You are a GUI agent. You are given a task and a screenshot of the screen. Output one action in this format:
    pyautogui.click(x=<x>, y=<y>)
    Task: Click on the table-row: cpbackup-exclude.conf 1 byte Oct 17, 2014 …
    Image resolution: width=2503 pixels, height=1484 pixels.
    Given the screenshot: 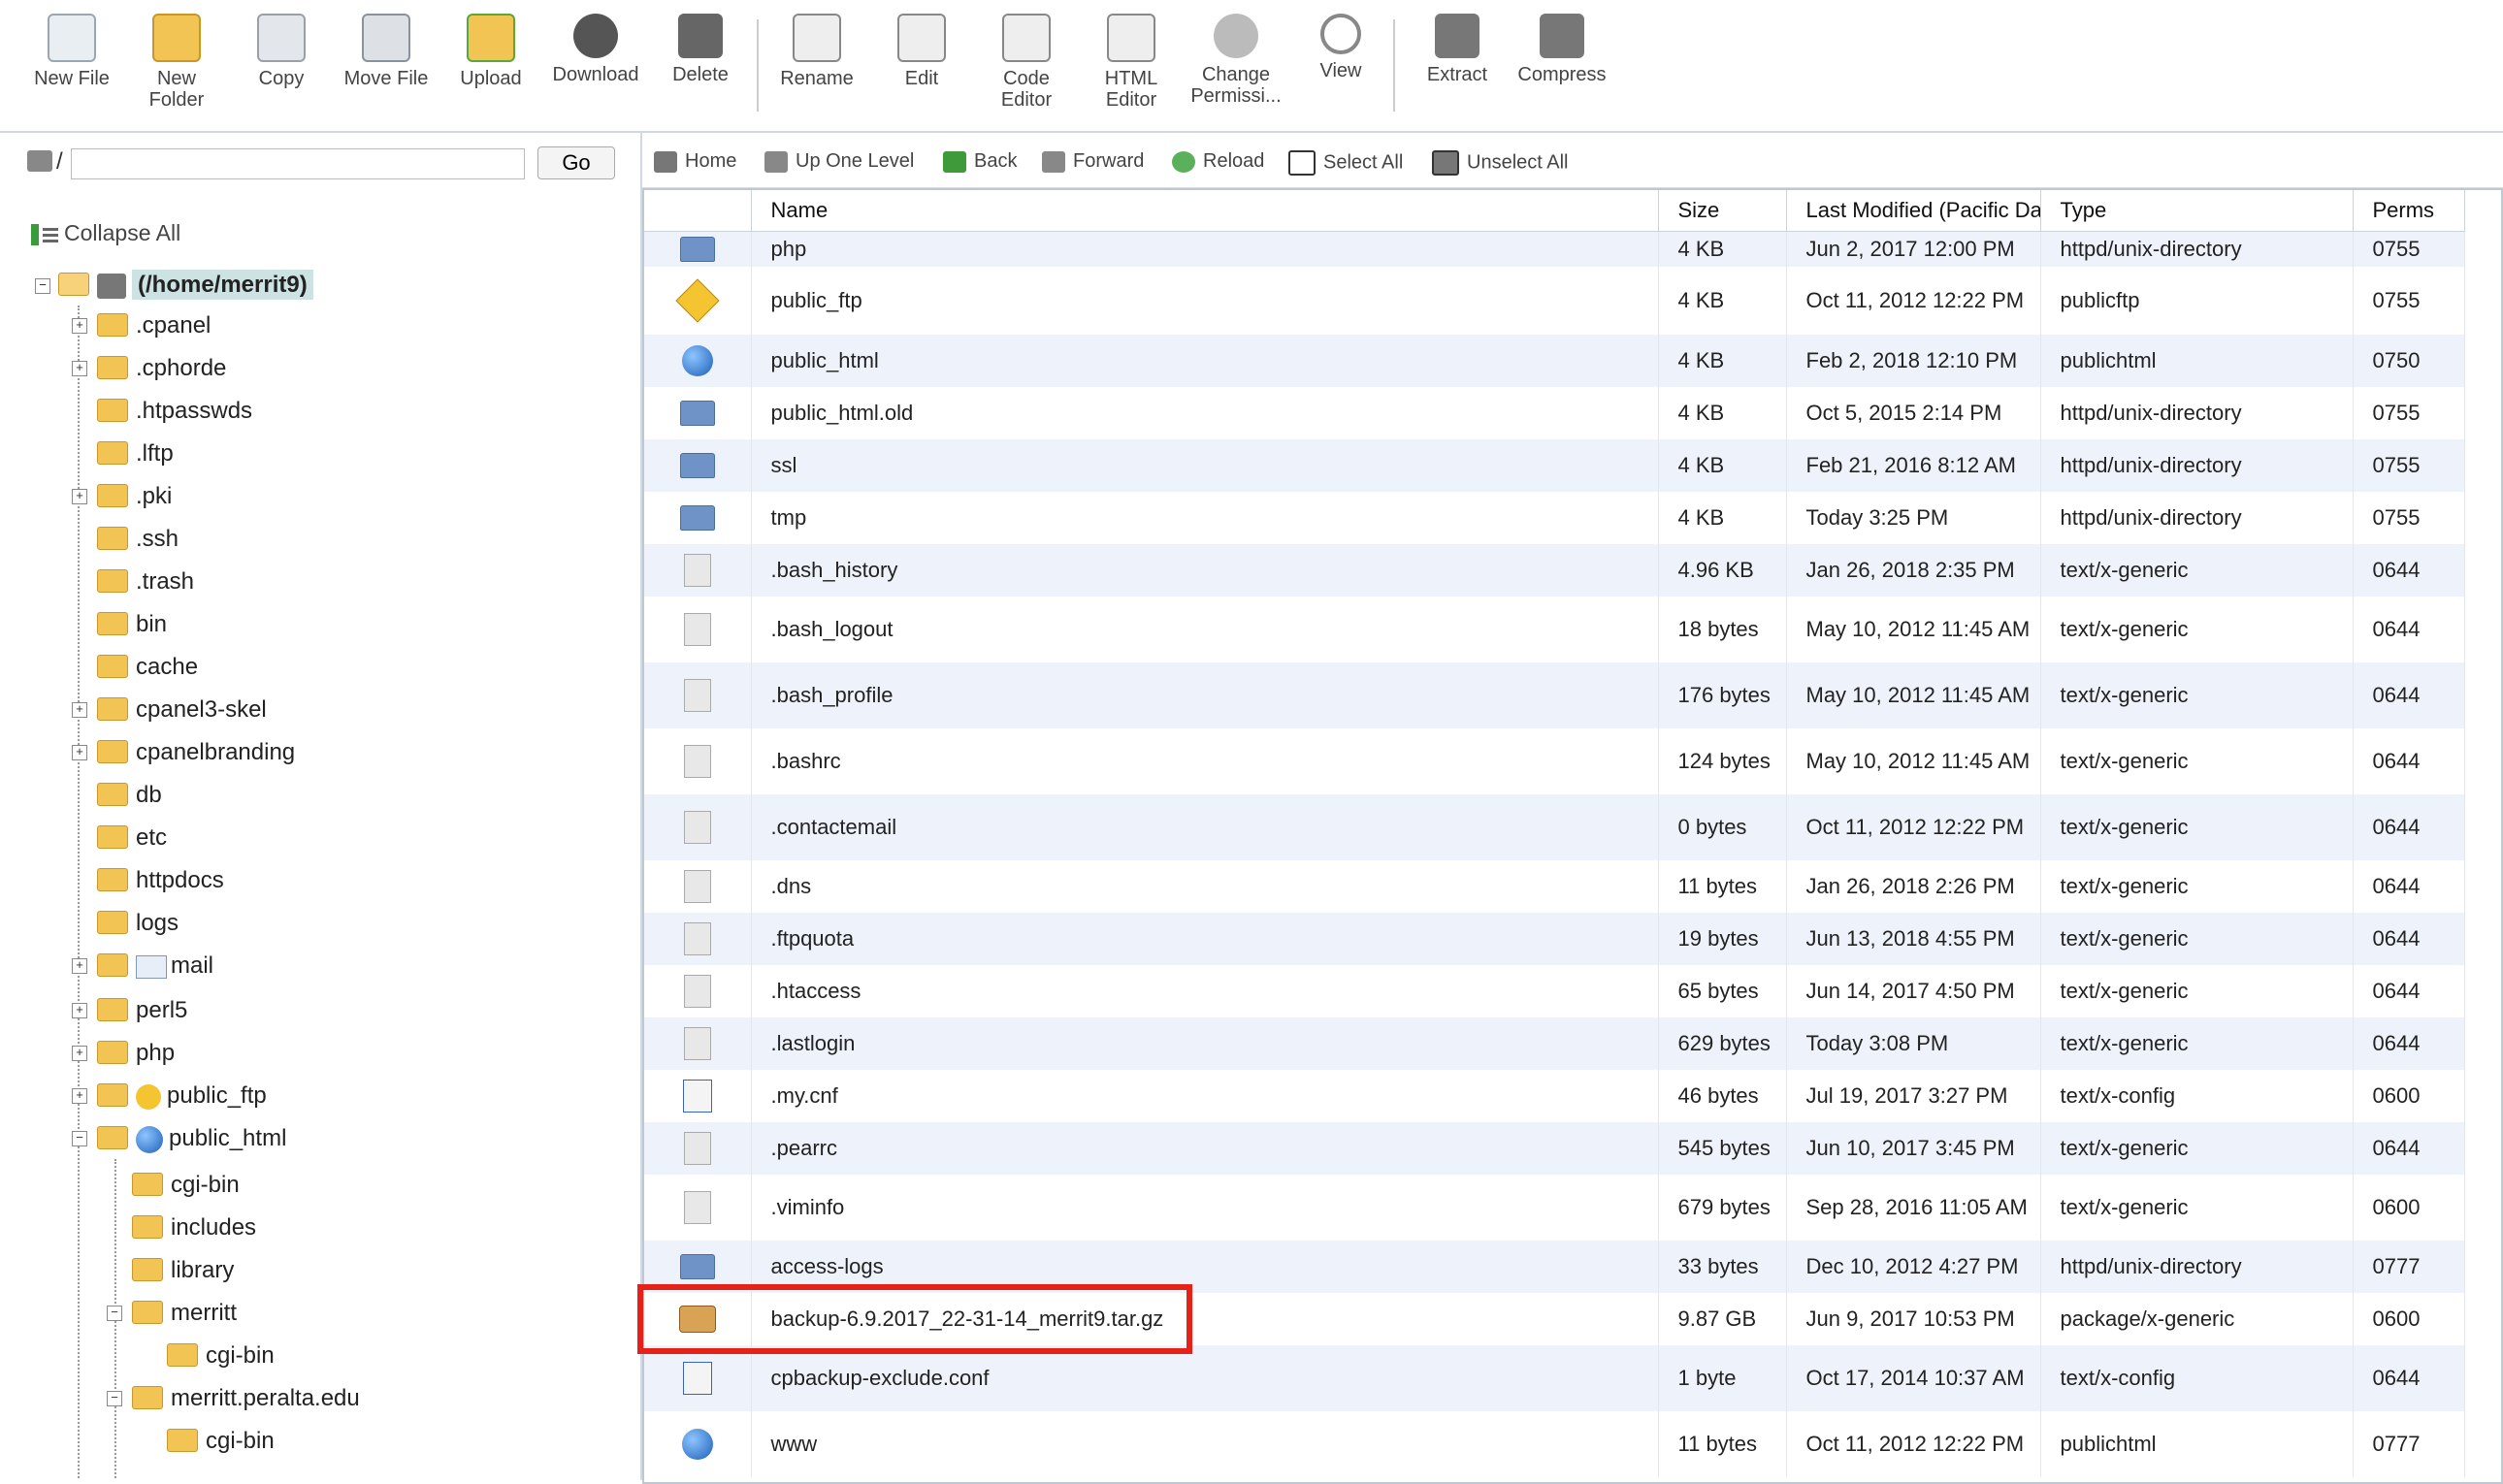 What is the action you would take?
    pyautogui.click(x=1554, y=1377)
    